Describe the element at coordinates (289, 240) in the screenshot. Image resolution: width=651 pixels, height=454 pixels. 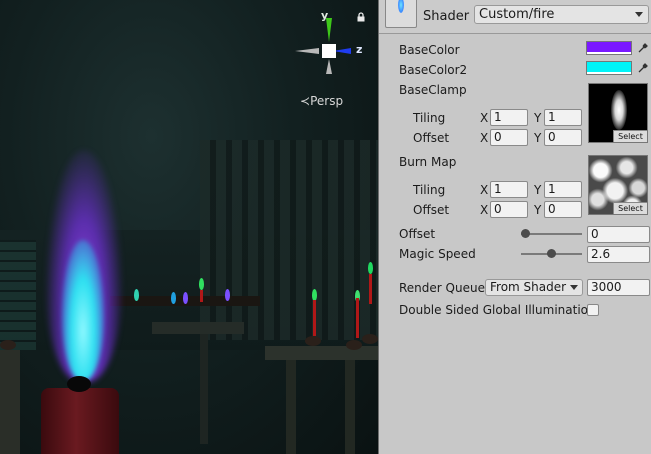
I see `right-wall-panels` at that location.